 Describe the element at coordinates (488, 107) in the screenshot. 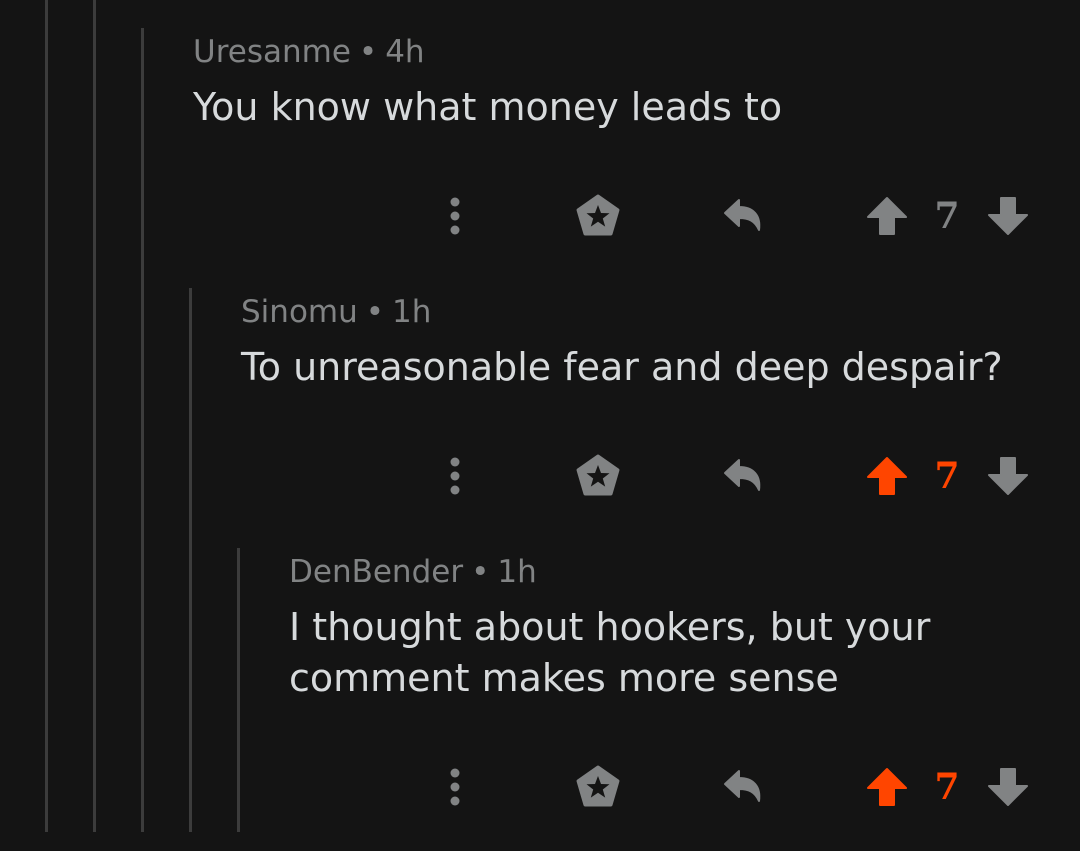

I see `comment-body: You know what money leads to` at that location.